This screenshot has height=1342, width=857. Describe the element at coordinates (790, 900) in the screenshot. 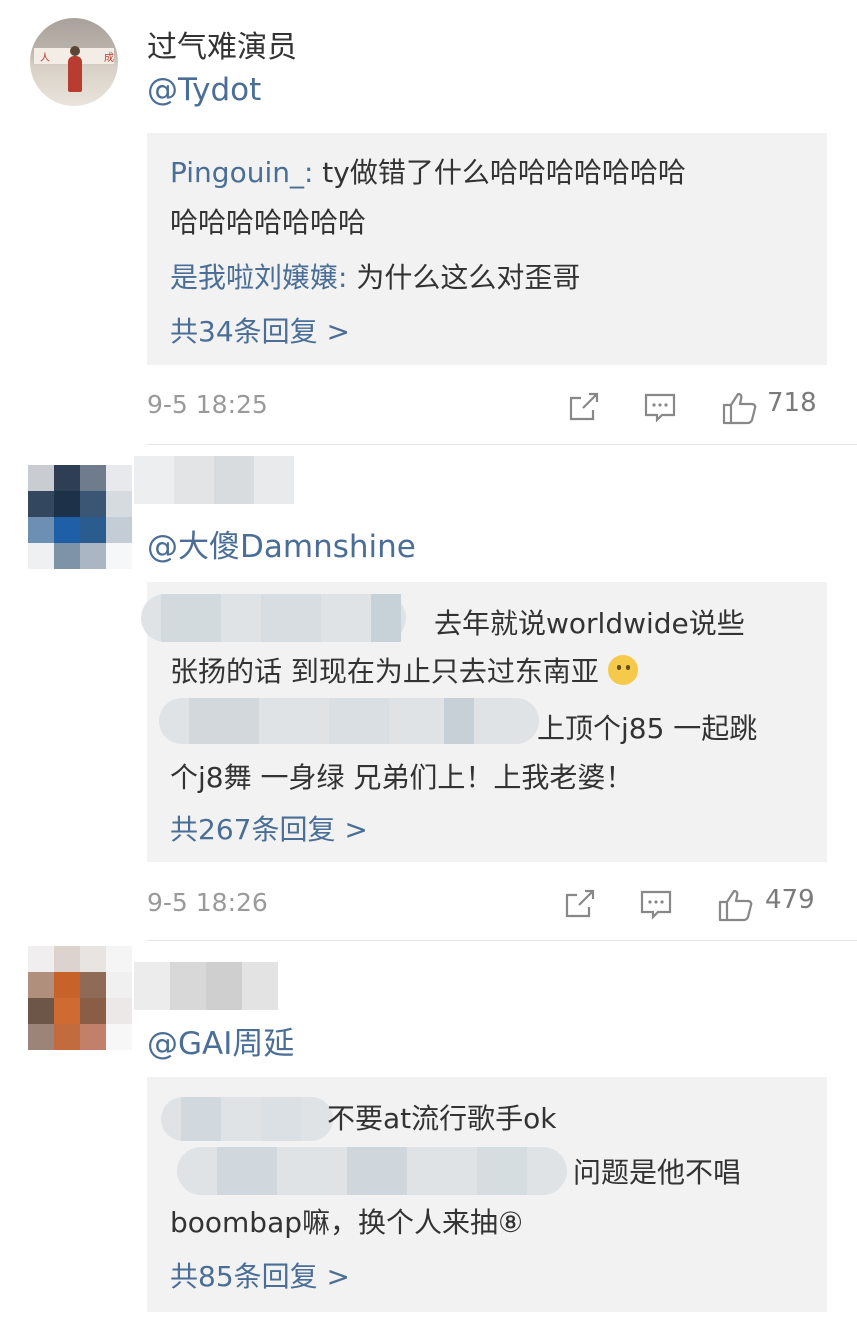

I see `like-count: 479` at that location.